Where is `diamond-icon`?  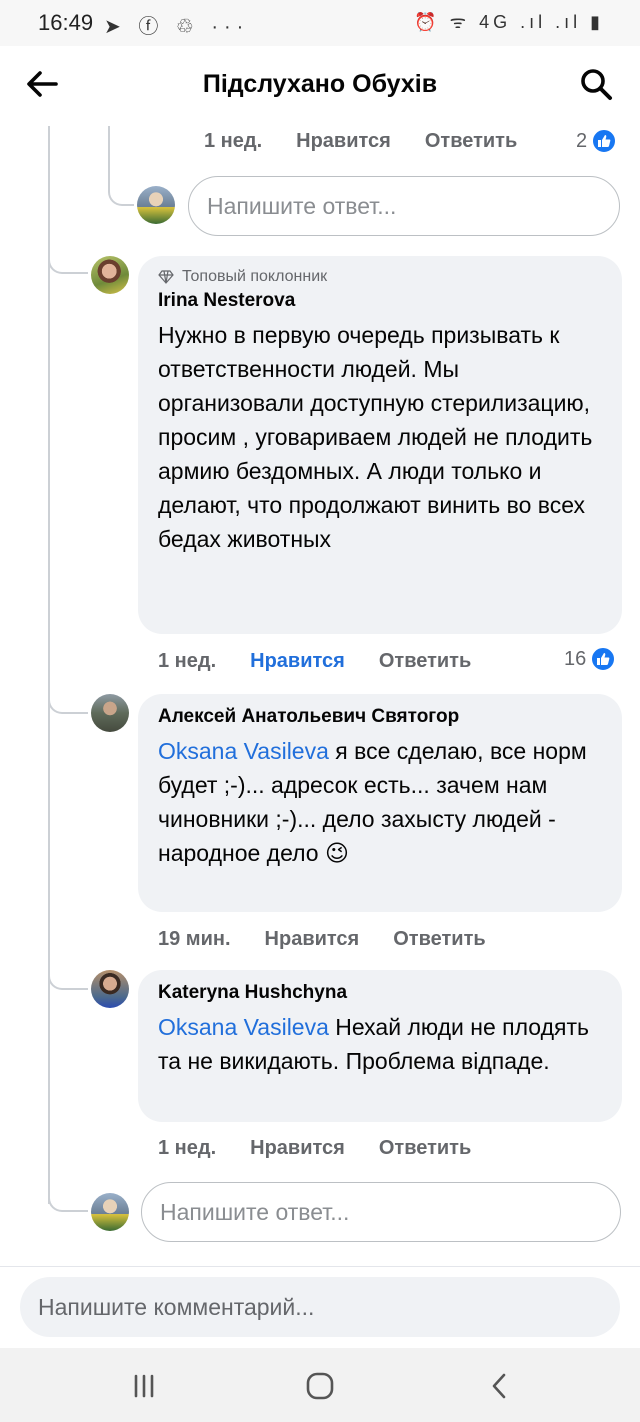 diamond-icon is located at coordinates (166, 277).